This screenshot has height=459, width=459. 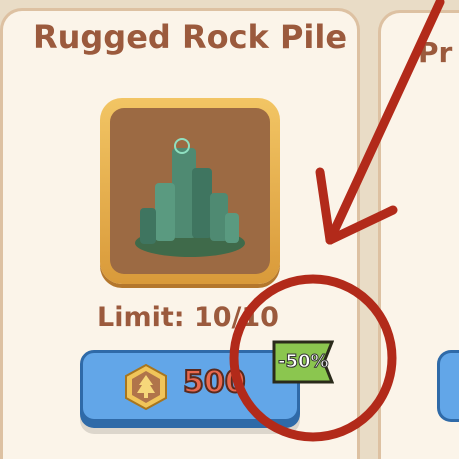 I want to click on annotation-circle, so click(x=313, y=358).